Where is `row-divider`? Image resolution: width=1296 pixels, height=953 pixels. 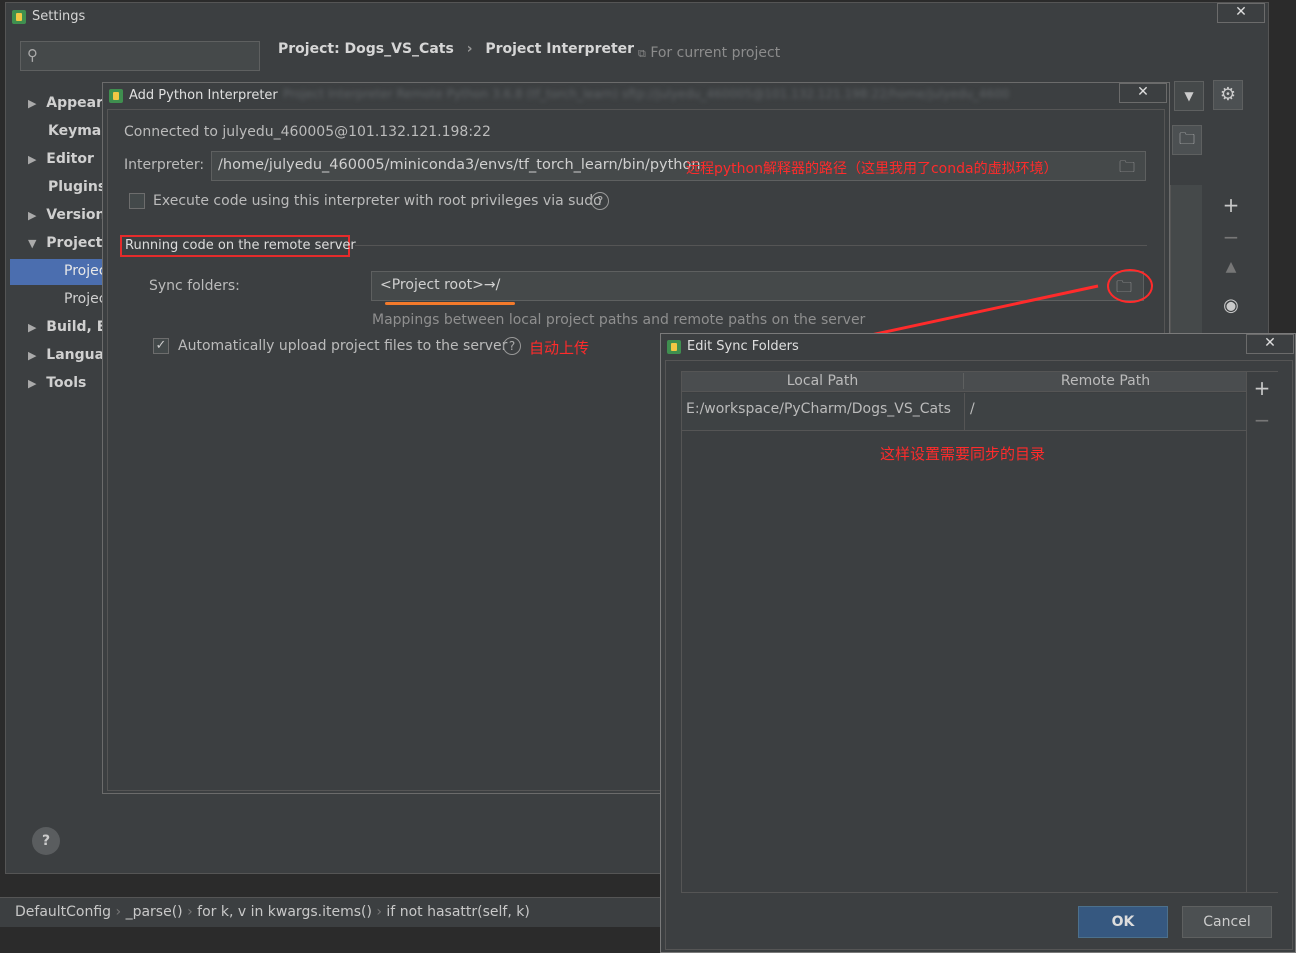 row-divider is located at coordinates (964, 412).